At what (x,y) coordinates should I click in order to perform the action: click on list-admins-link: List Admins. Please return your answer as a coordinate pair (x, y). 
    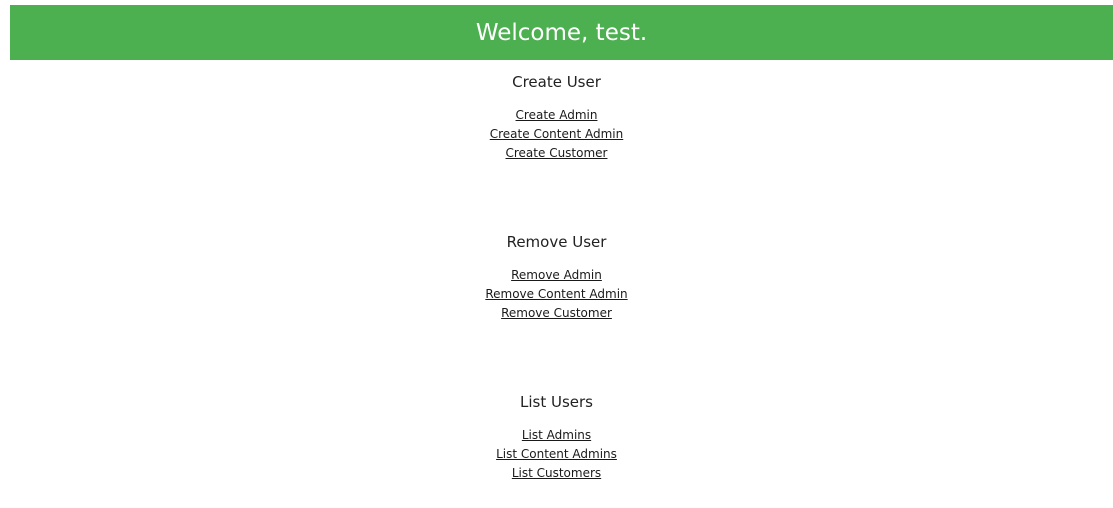
    Looking at the image, I should click on (556, 435).